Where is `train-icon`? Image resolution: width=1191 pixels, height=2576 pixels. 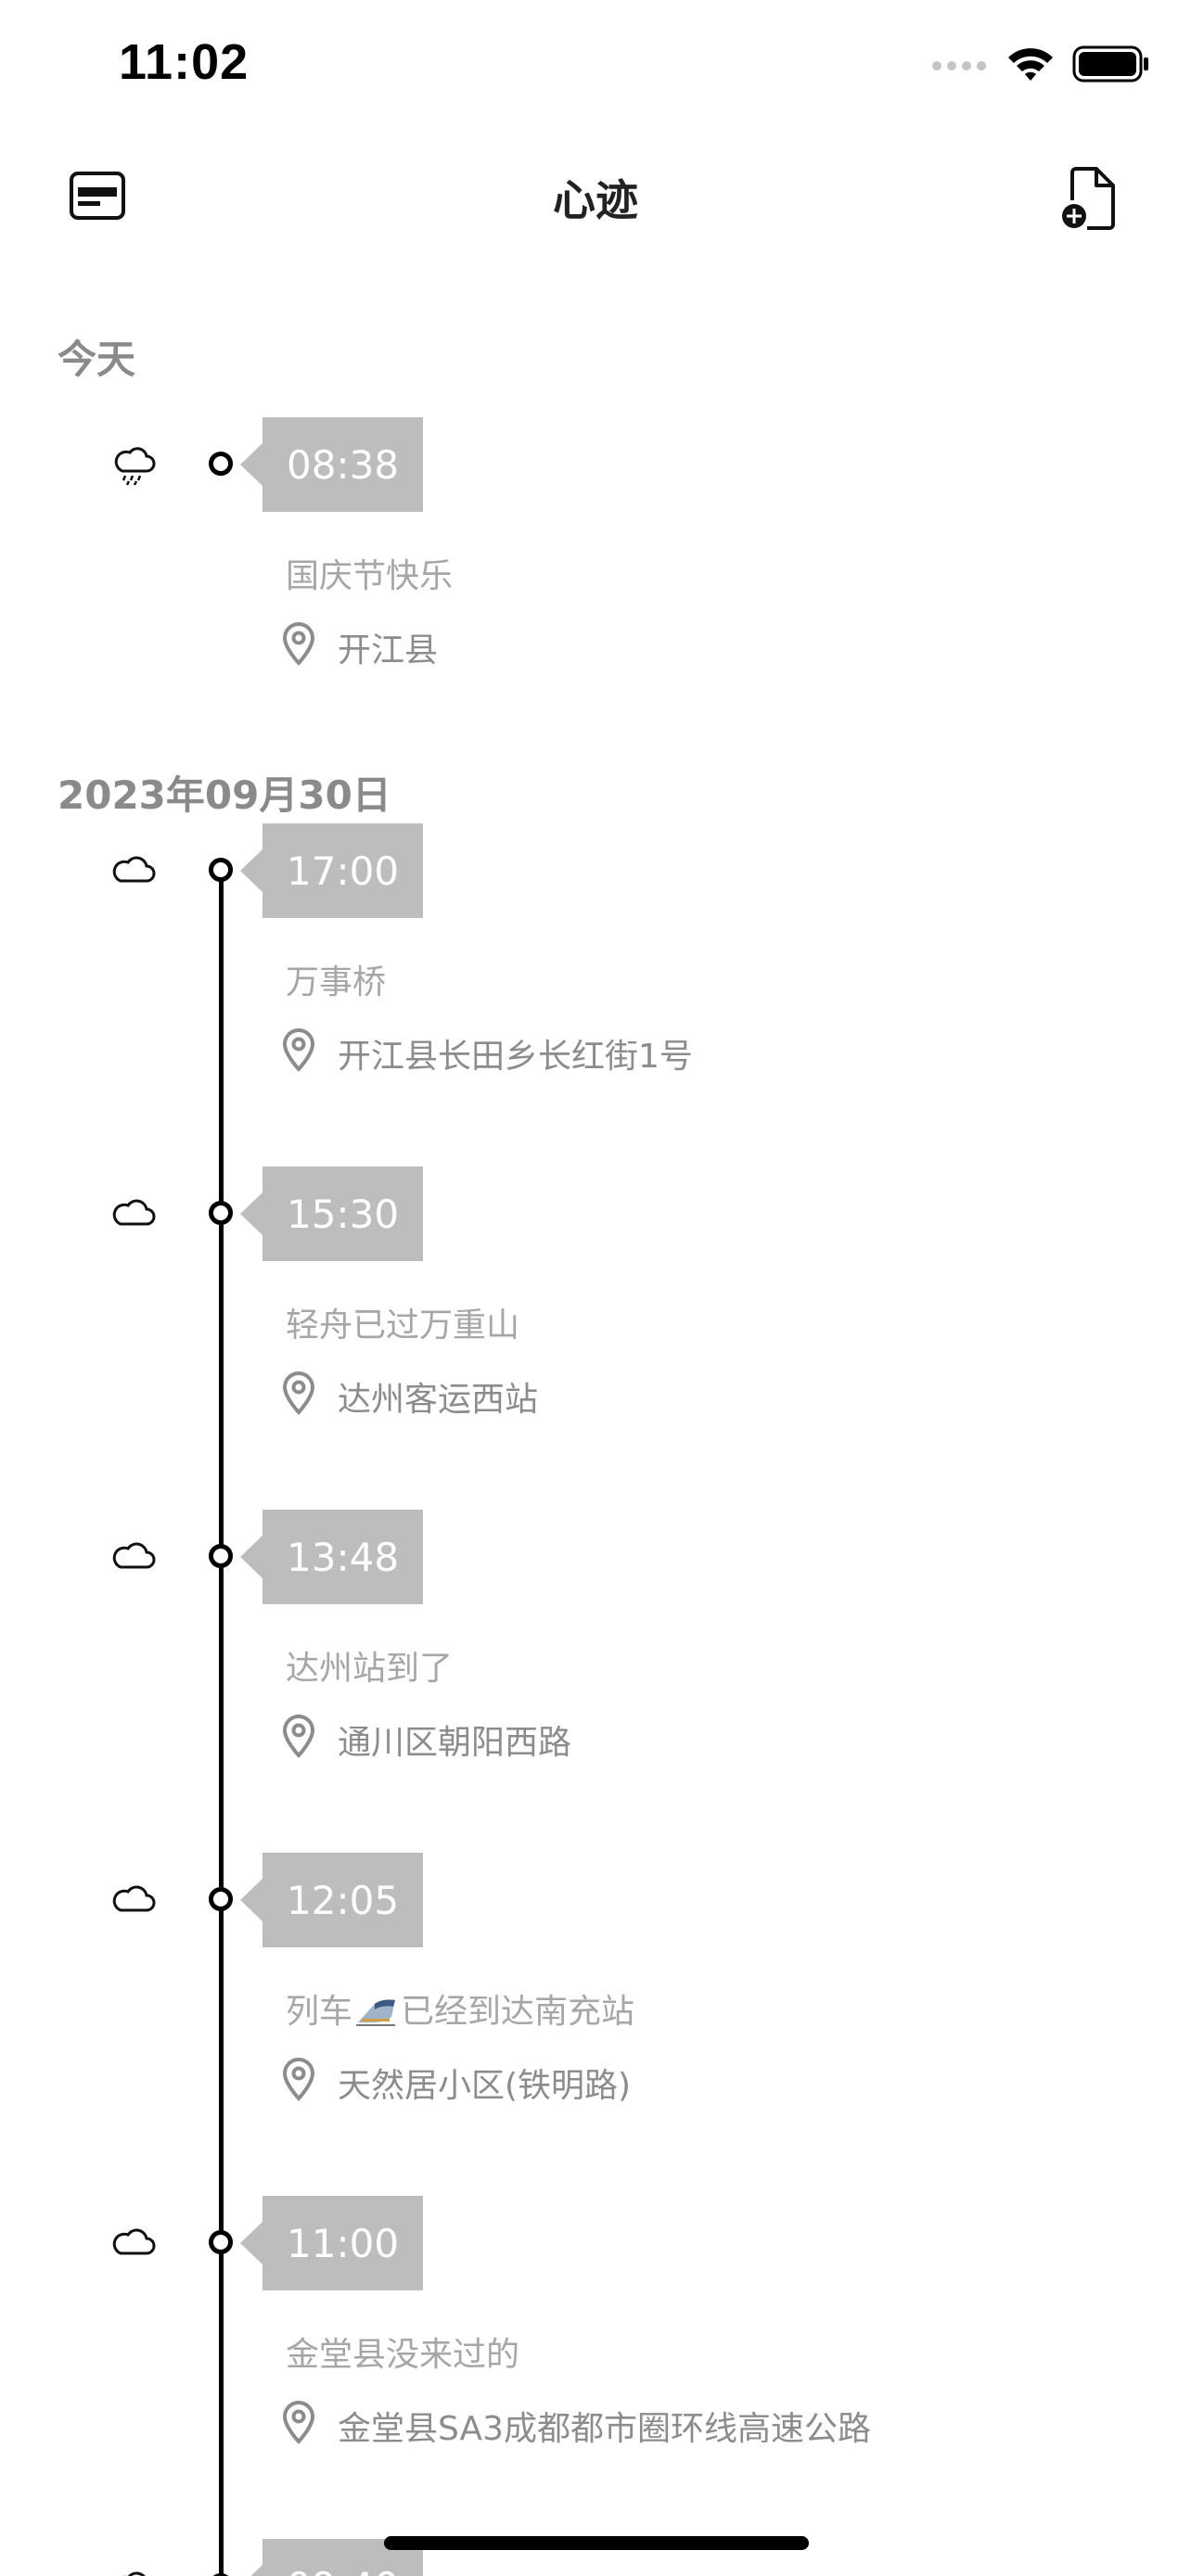
train-icon is located at coordinates (376, 2012).